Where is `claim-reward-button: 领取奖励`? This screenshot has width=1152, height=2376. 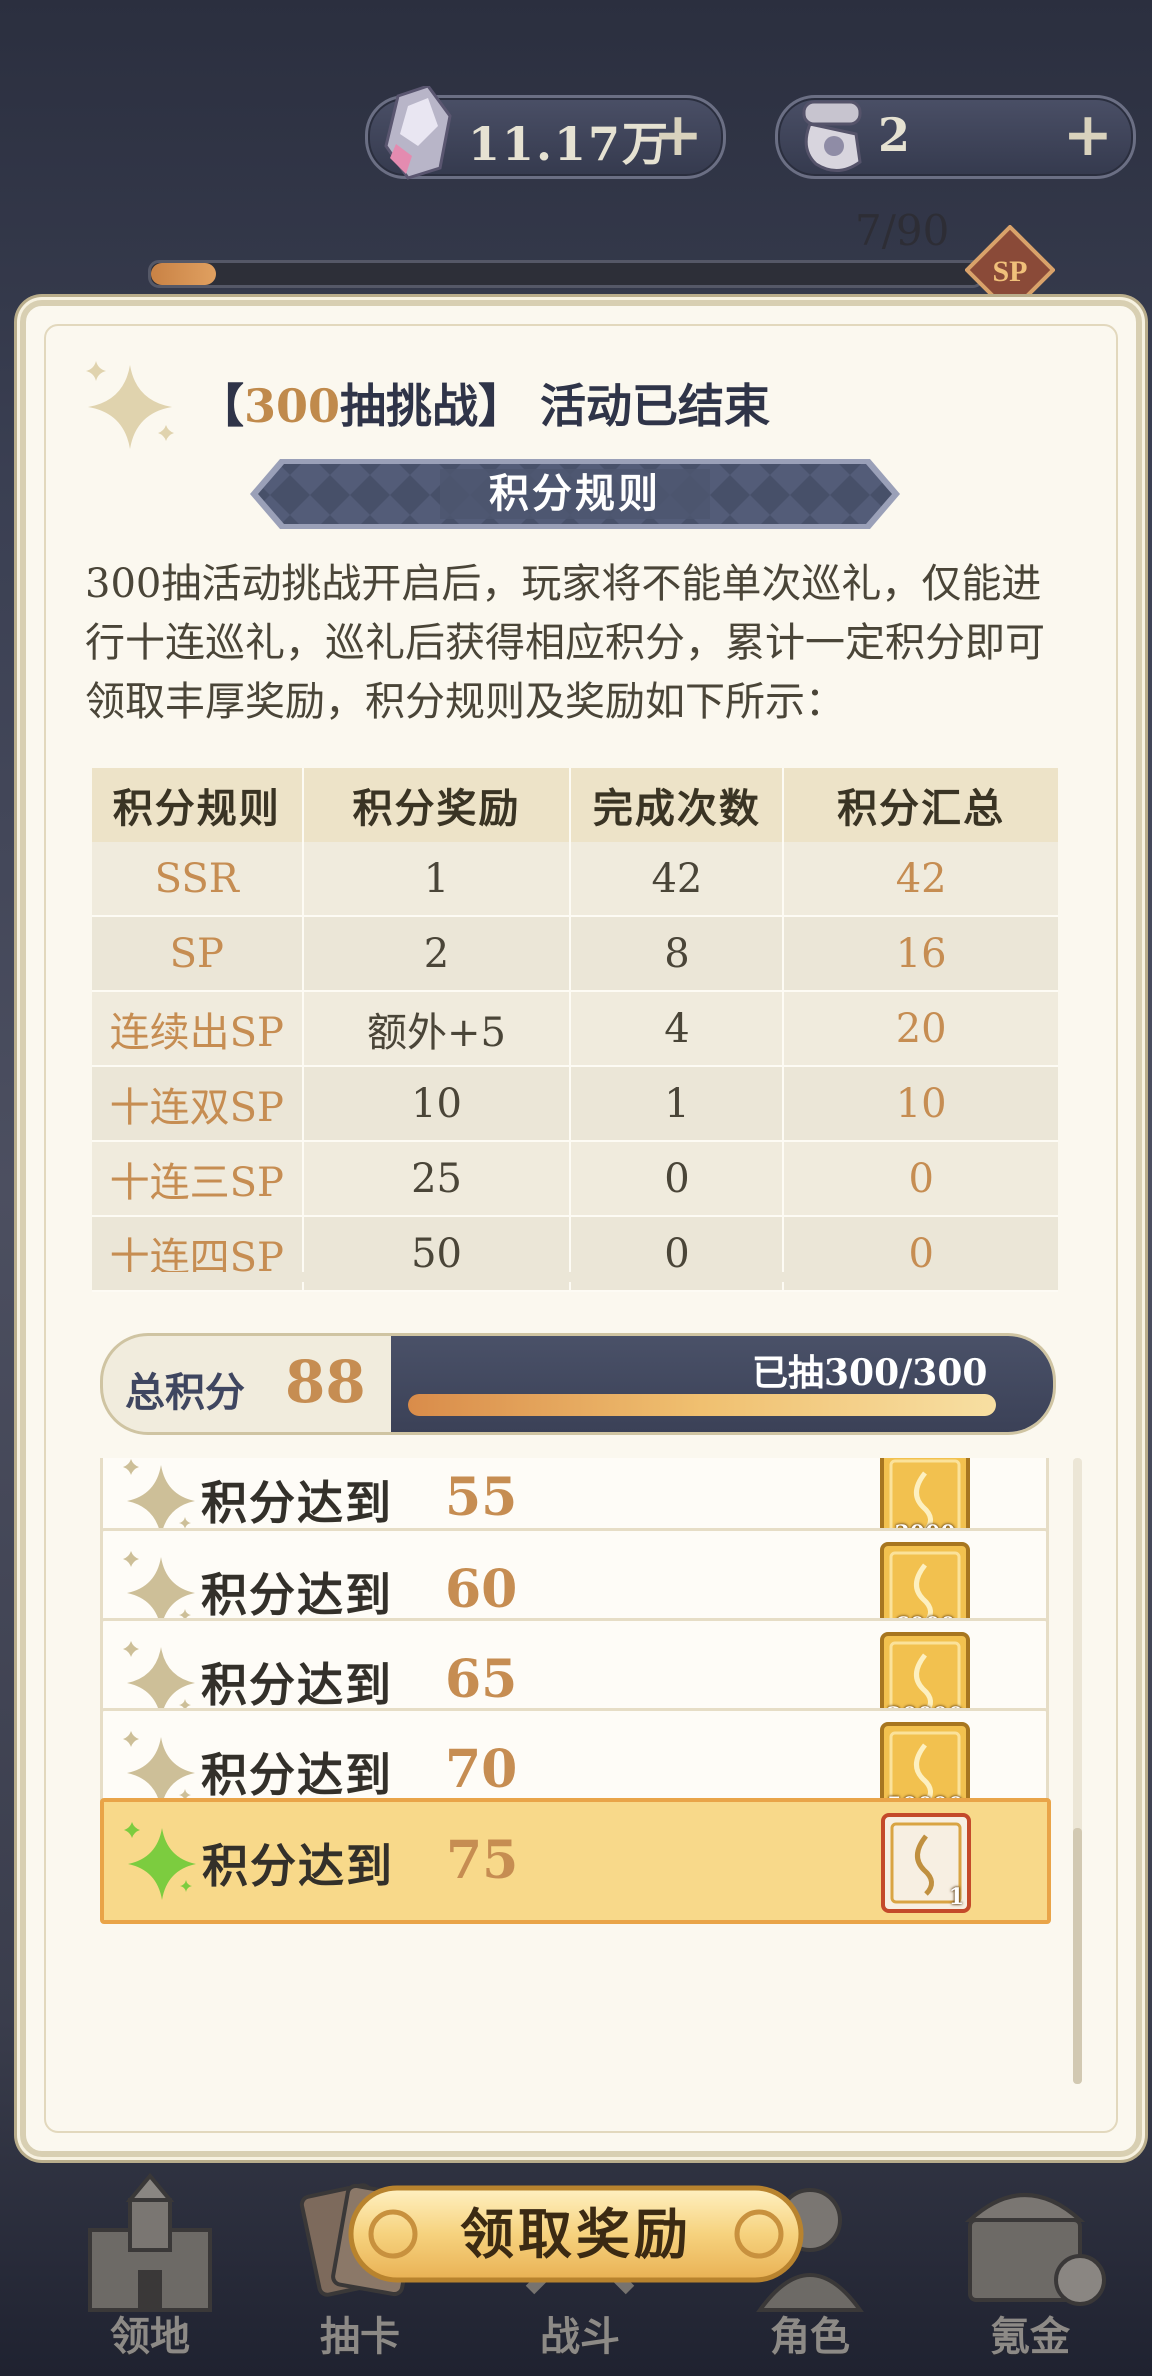
claim-reward-button: 领取奖励 is located at coordinates (576, 2234).